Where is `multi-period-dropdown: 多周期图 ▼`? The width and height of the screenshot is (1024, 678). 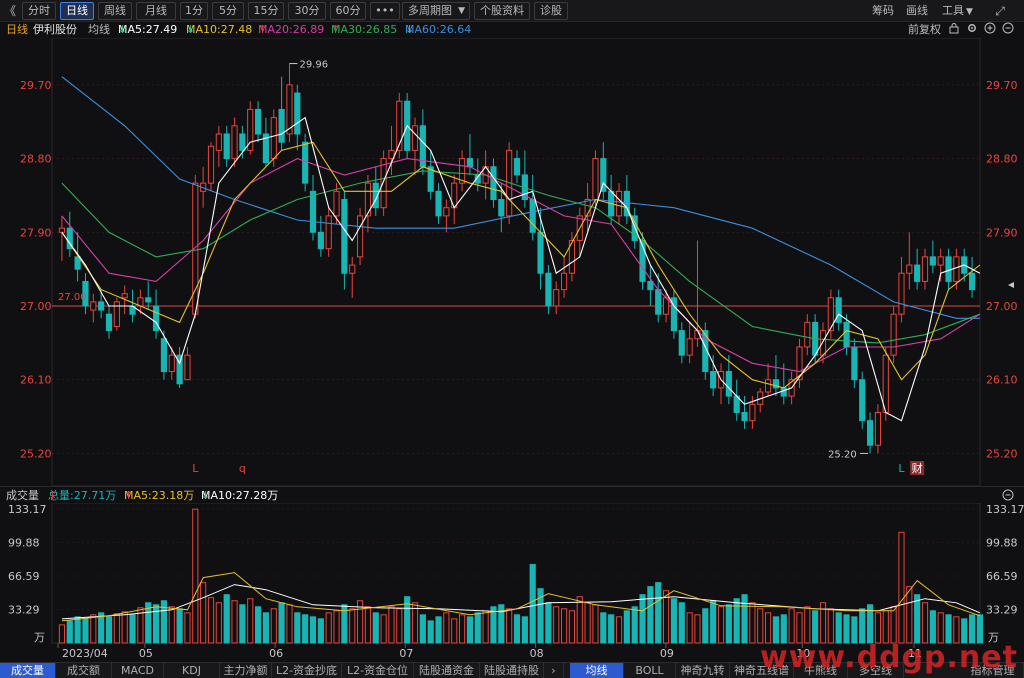 multi-period-dropdown: 多周期图 ▼ is located at coordinates (436, 11).